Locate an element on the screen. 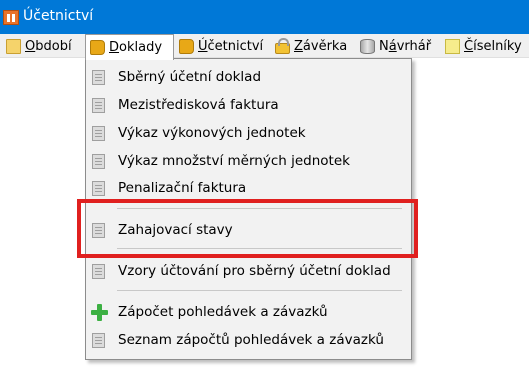  plus-icon is located at coordinates (99, 312).